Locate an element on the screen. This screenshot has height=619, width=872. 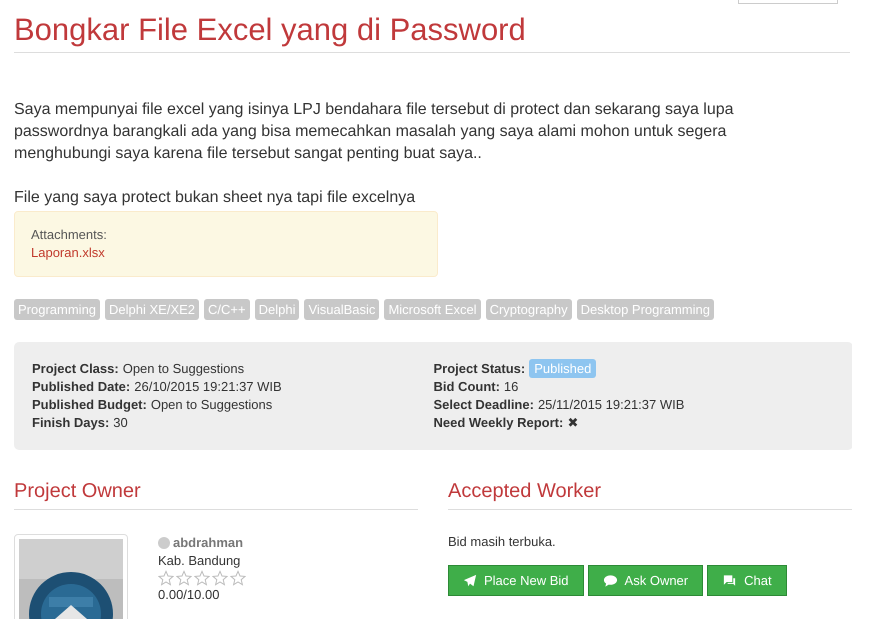
detail-label: Published Budget: is located at coordinates (89, 404).